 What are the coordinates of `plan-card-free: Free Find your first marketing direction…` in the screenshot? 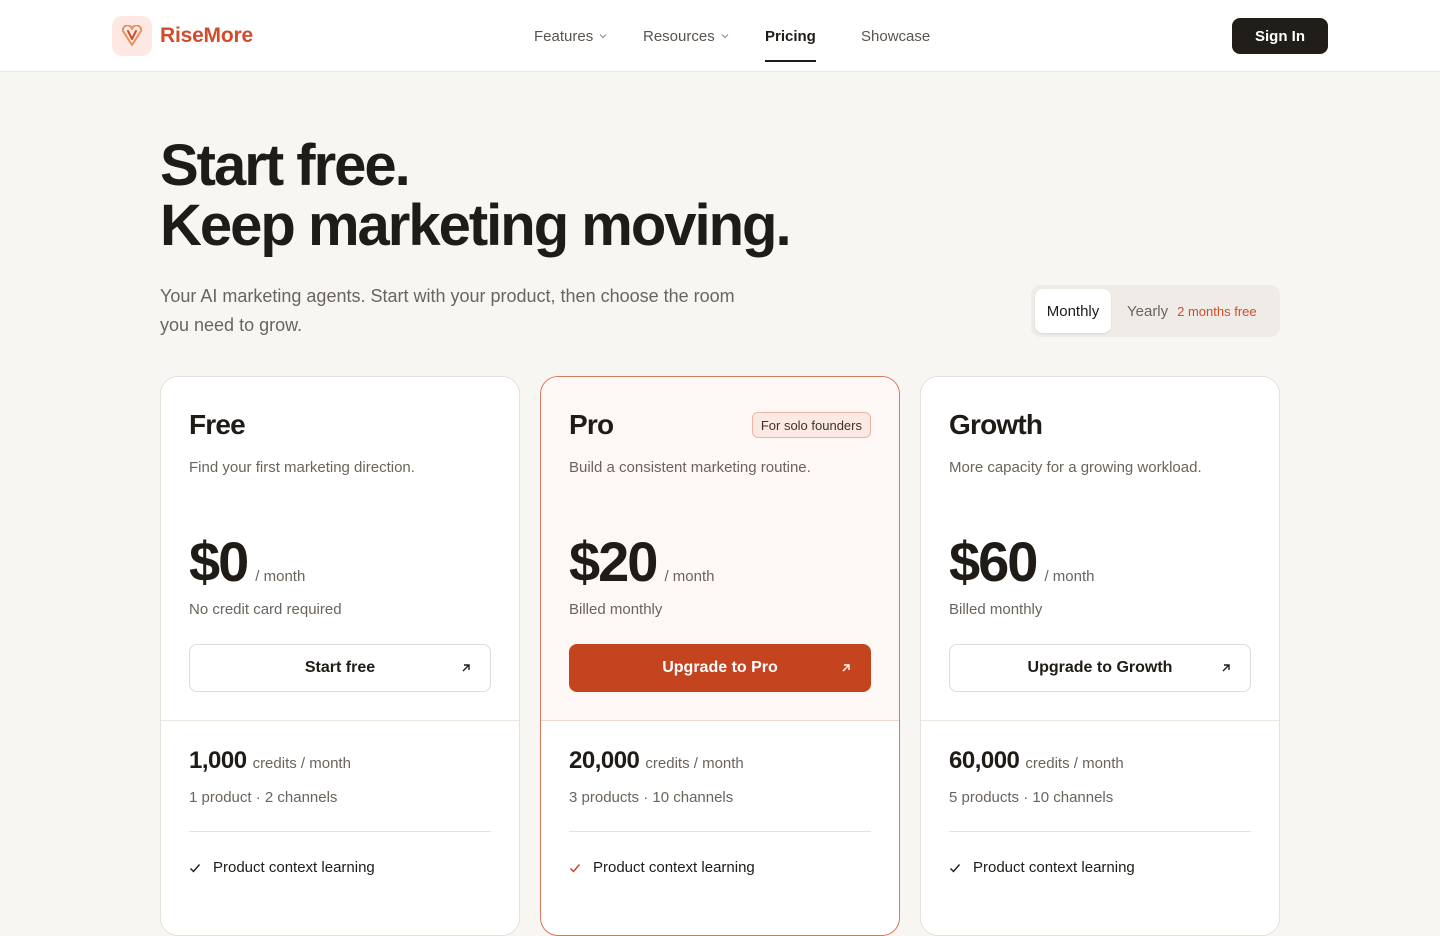 It's located at (340, 656).